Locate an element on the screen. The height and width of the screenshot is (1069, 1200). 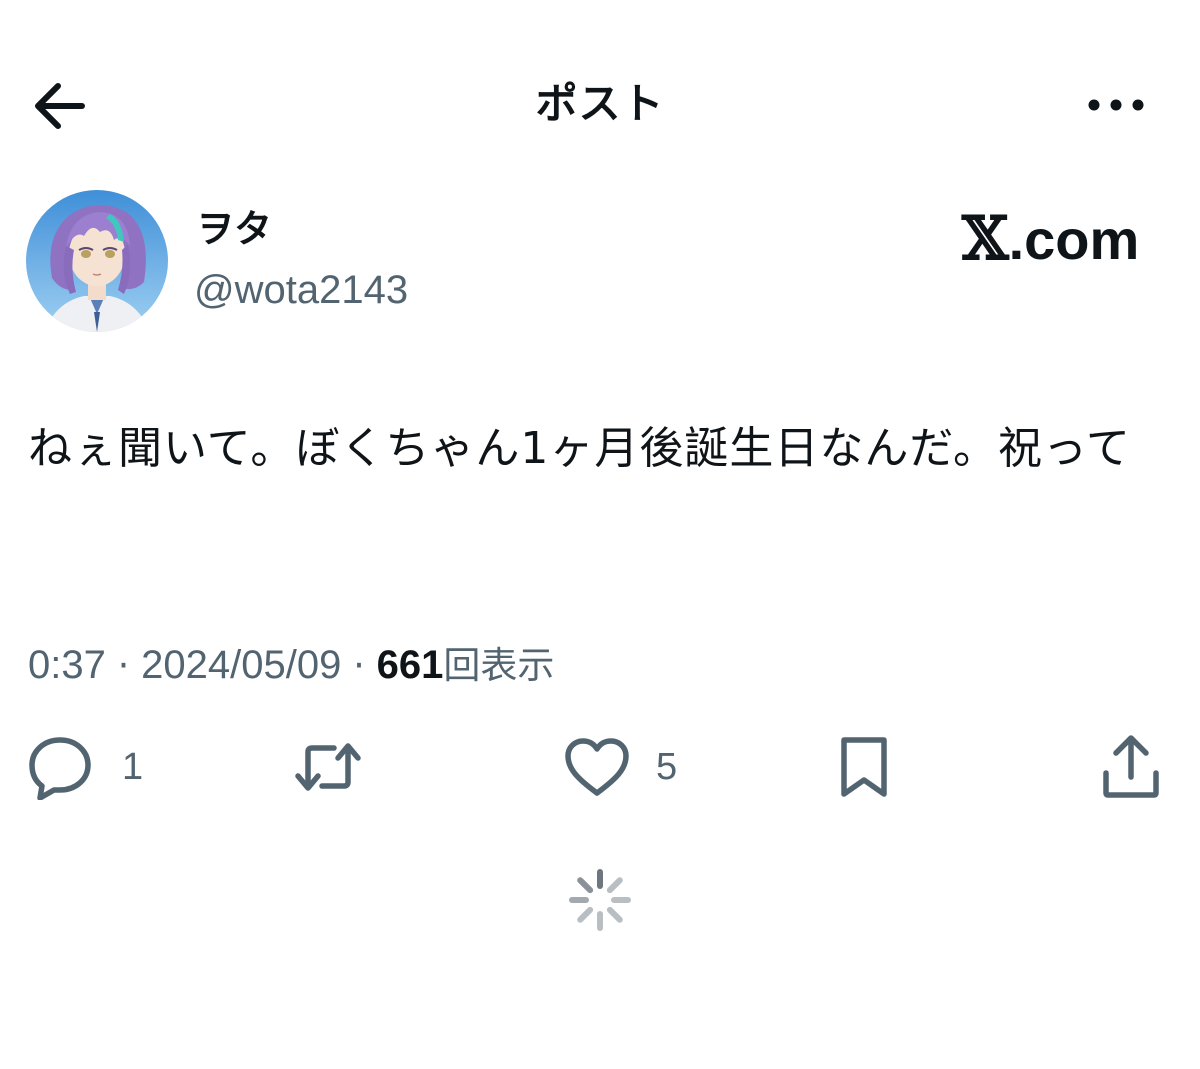
post-time: 0:37 is located at coordinates (67, 665).